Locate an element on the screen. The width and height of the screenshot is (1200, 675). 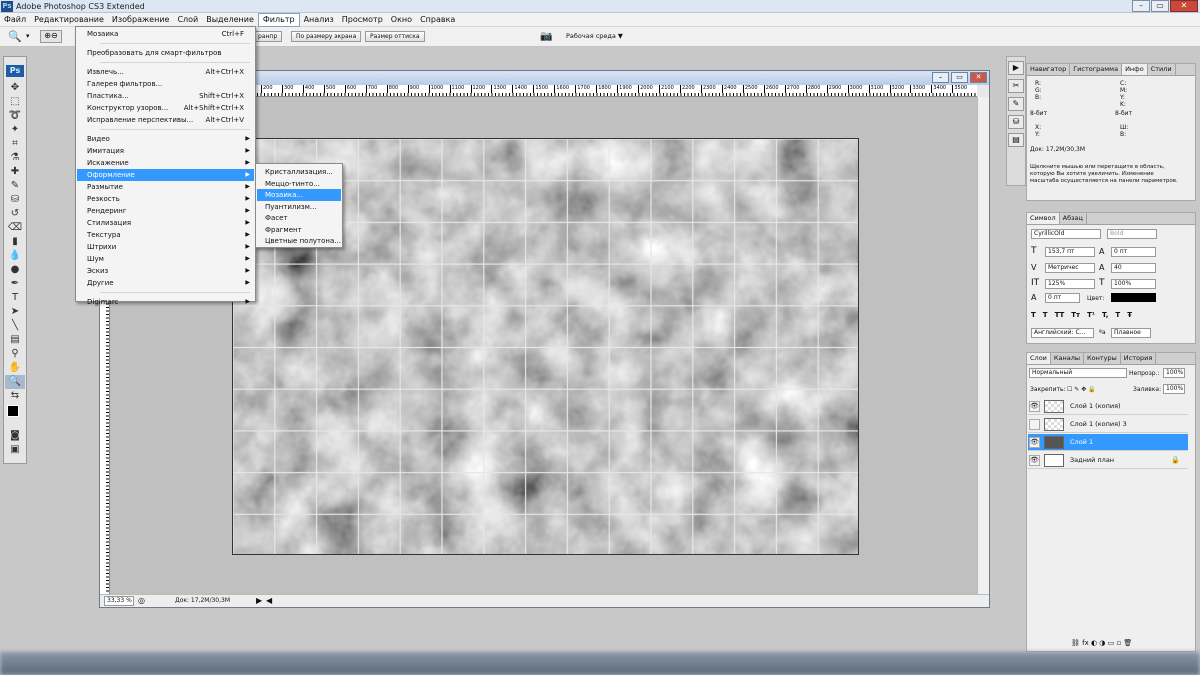
panel-tab: История is located at coordinates (1139, 358).